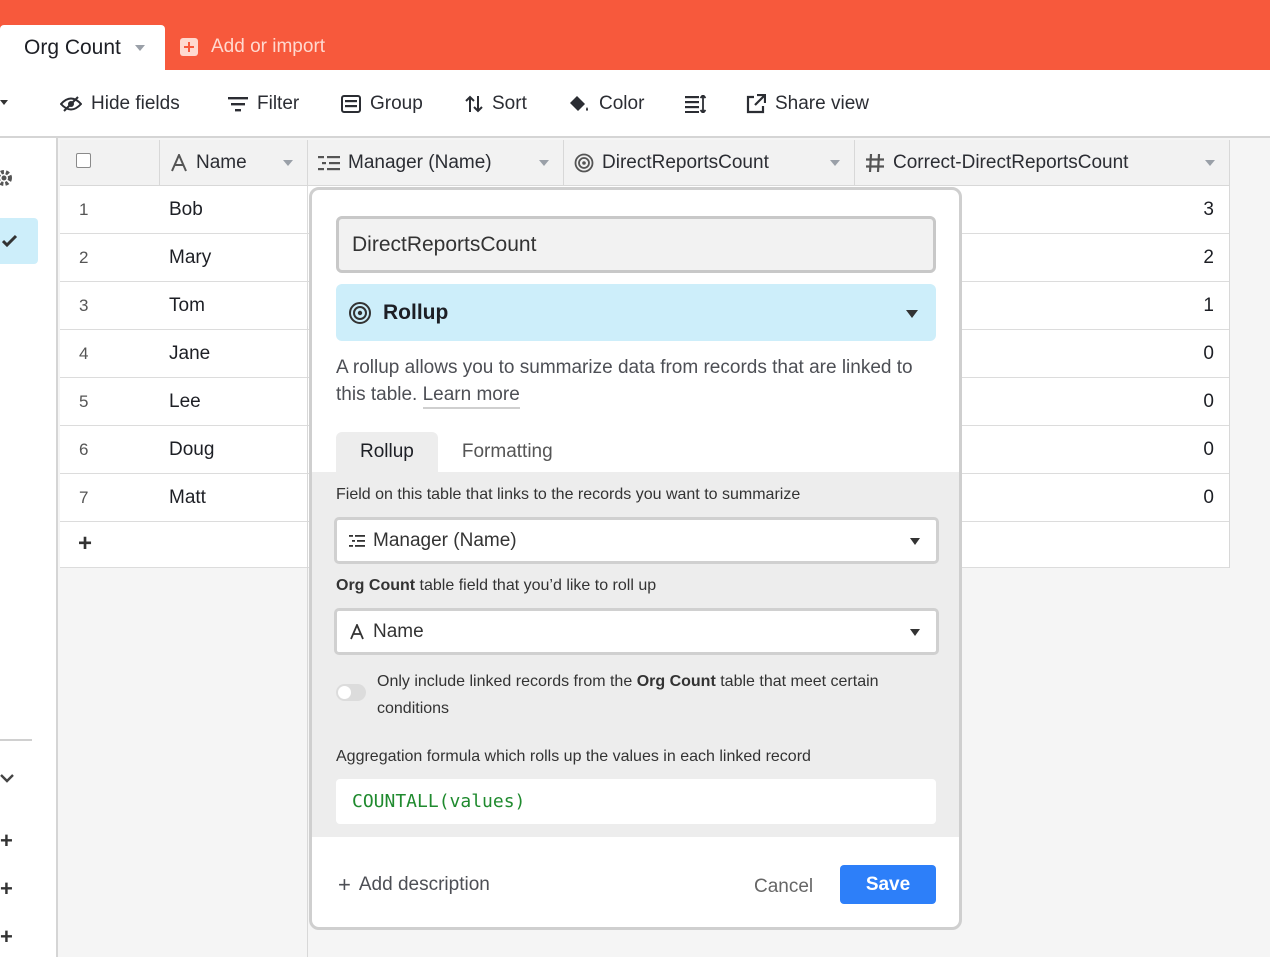 This screenshot has height=957, width=1270. I want to click on rollup-field-select: Name, so click(636, 631).